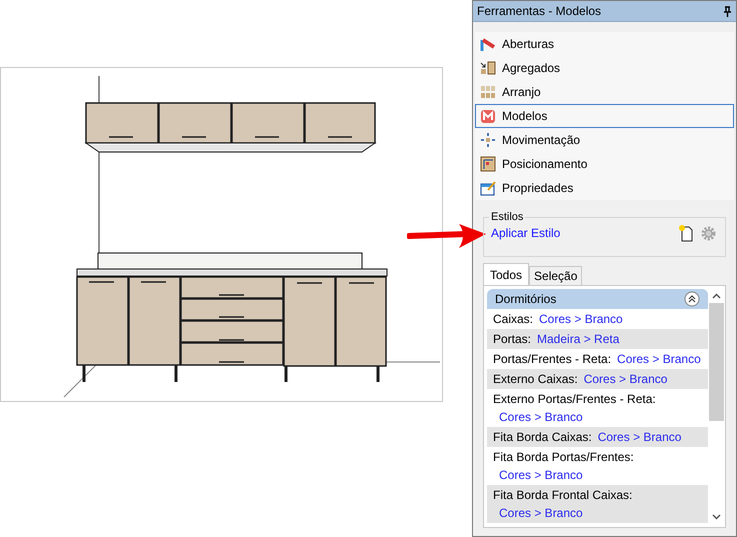 This screenshot has width=737, height=537. I want to click on style-row: Portas: Madeira > Reta, so click(597, 339).